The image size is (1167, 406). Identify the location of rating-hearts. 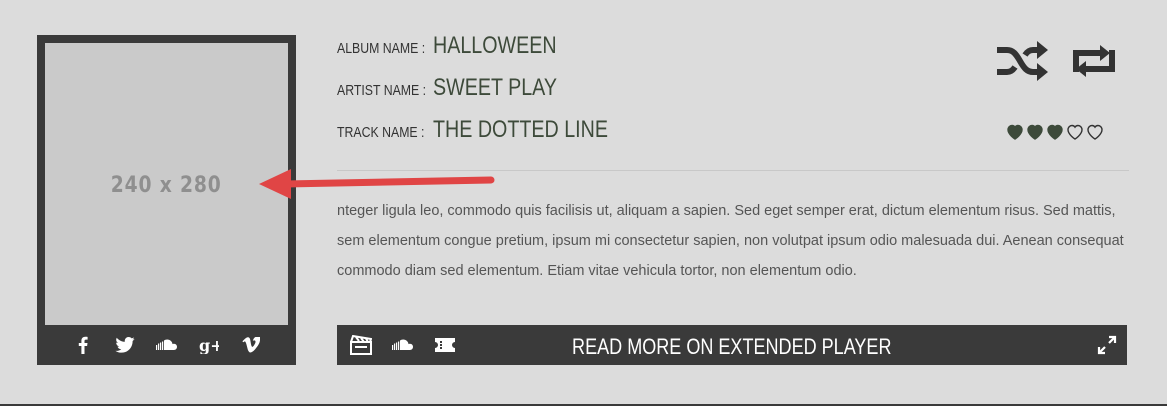
(1055, 132).